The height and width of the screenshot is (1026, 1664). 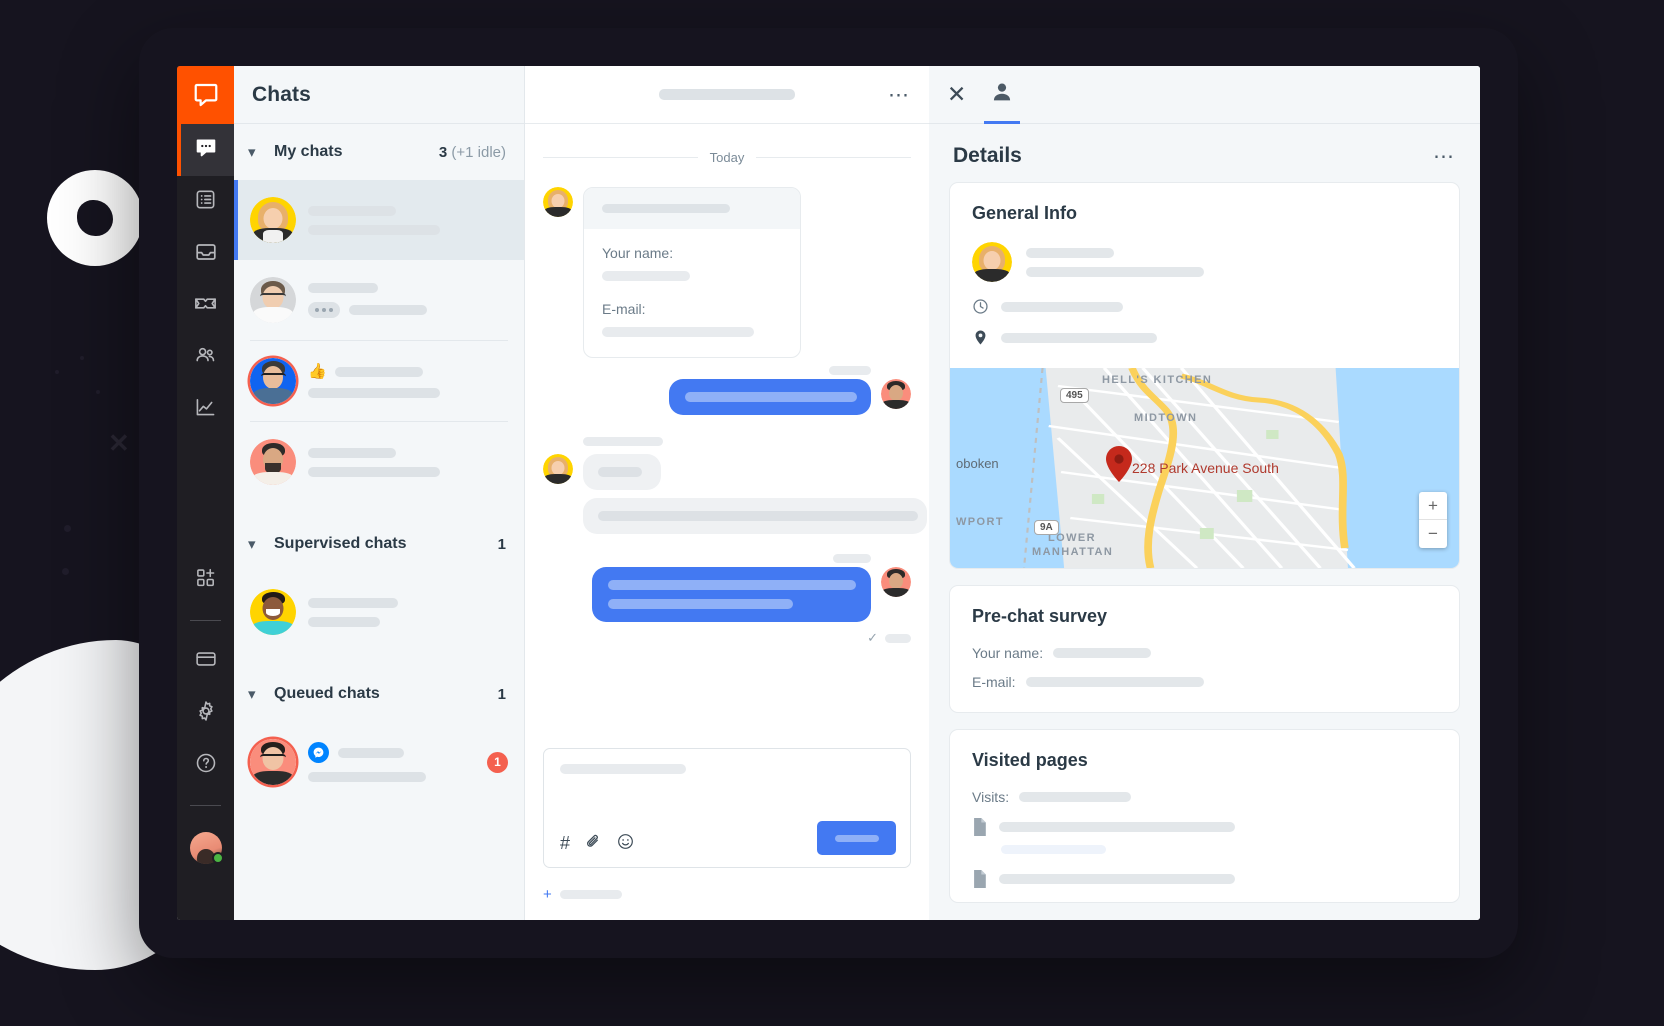 I want to click on sidebar-item-billing, so click(x=205, y=661).